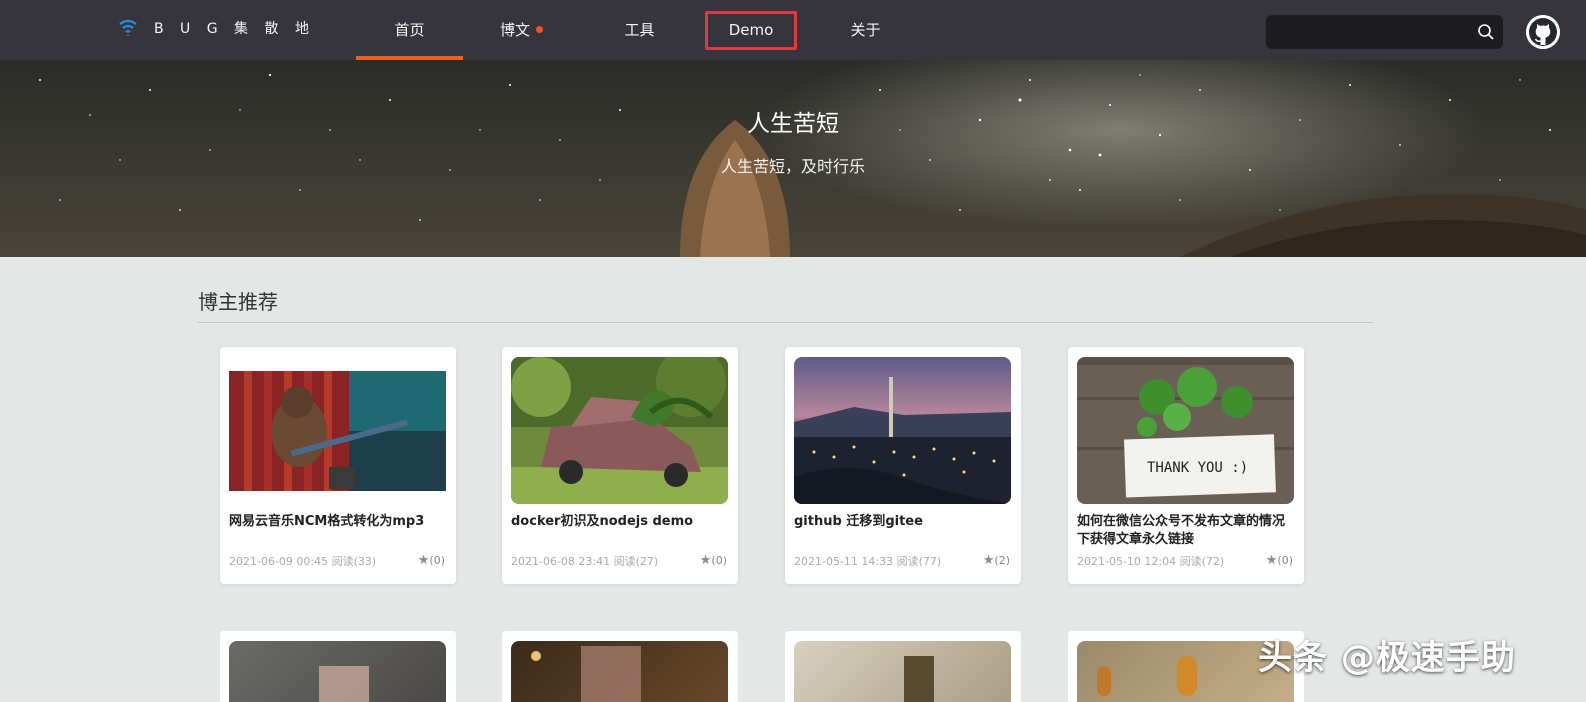 This screenshot has width=1586, height=702. Describe the element at coordinates (785, 322) in the screenshot. I see `section-divider` at that location.